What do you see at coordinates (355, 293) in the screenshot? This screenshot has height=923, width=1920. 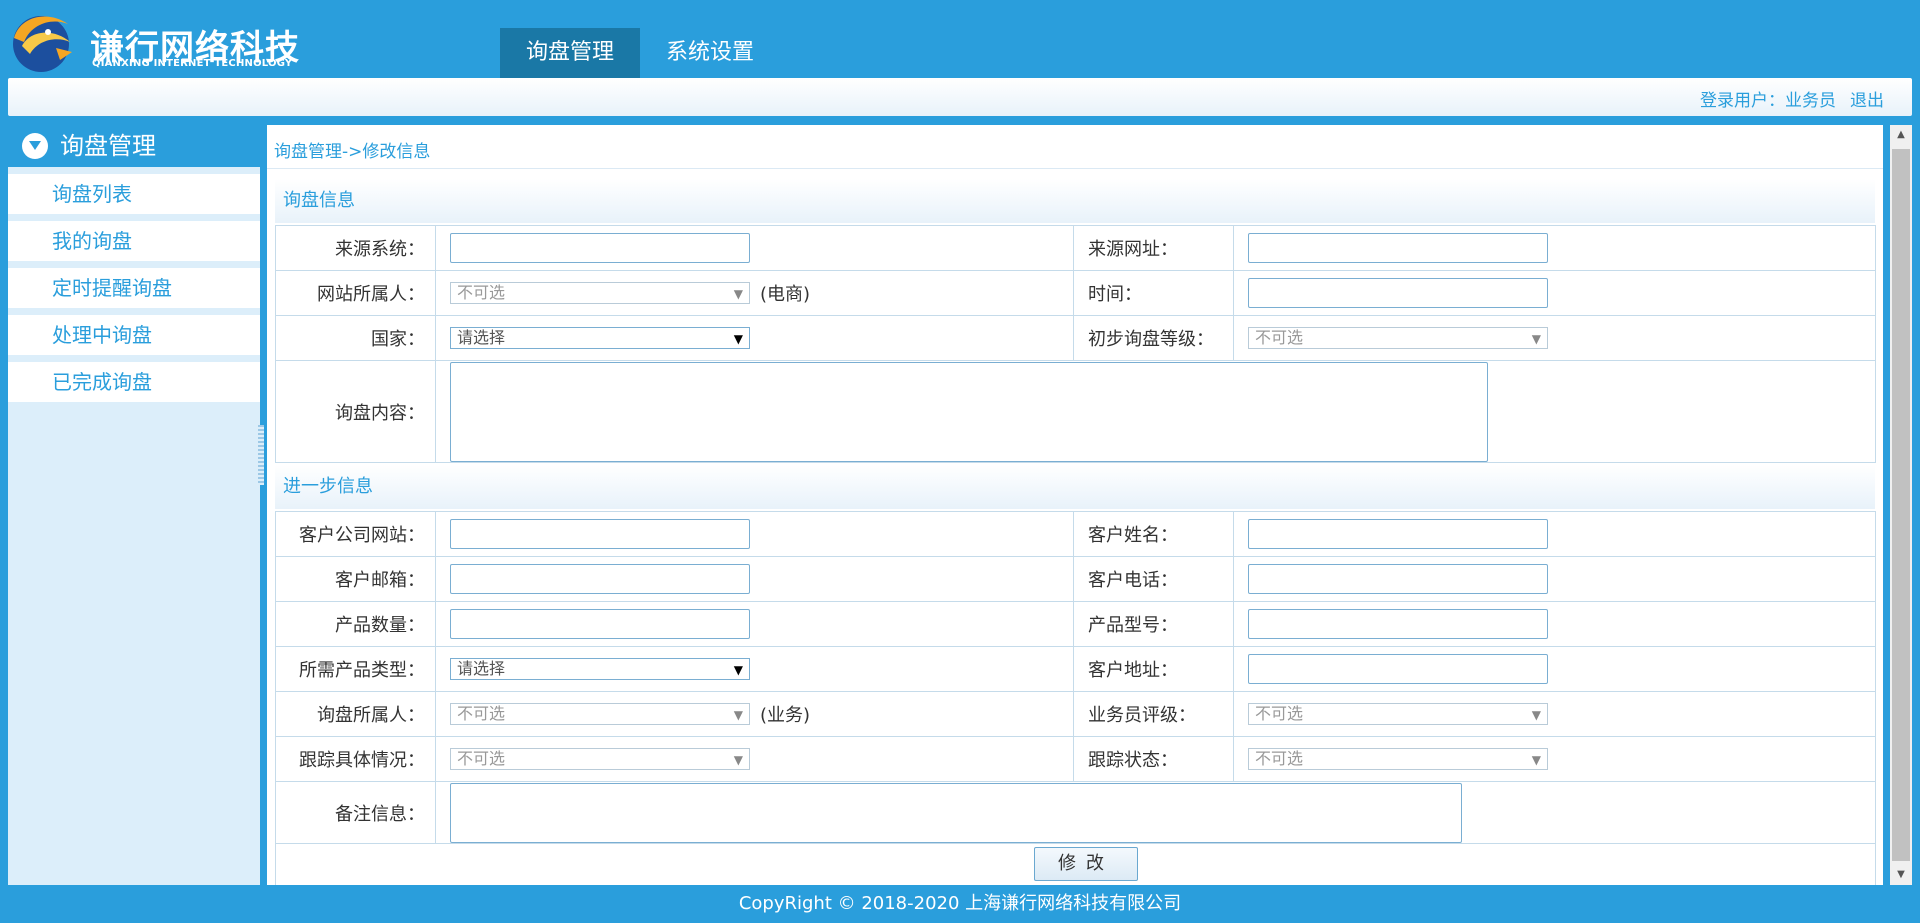 I see `site-owner-label: 网站所属人：` at bounding box center [355, 293].